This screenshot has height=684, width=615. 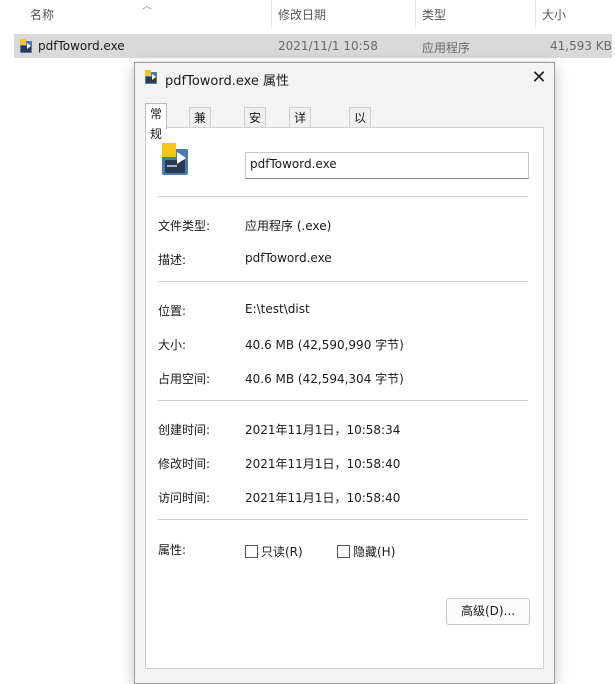 What do you see at coordinates (288, 226) in the screenshot?
I see `file-type-value: 应用程序 (.exe)` at bounding box center [288, 226].